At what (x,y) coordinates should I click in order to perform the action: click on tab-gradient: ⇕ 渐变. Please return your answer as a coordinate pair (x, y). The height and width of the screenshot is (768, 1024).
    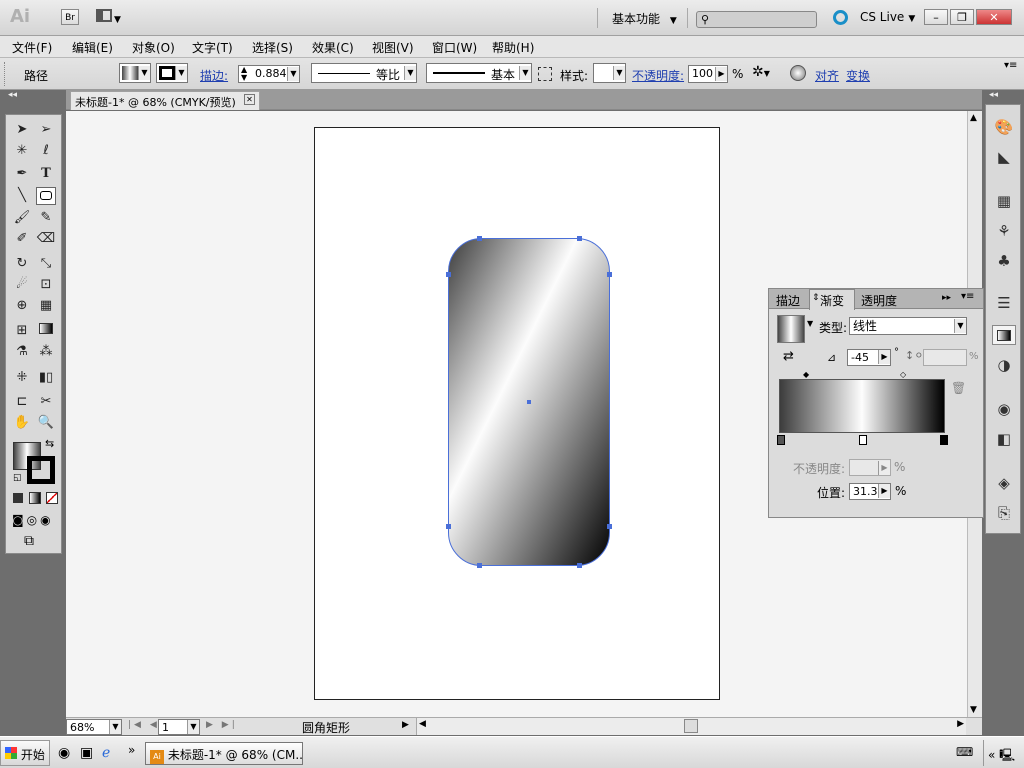
    Looking at the image, I should click on (832, 299).